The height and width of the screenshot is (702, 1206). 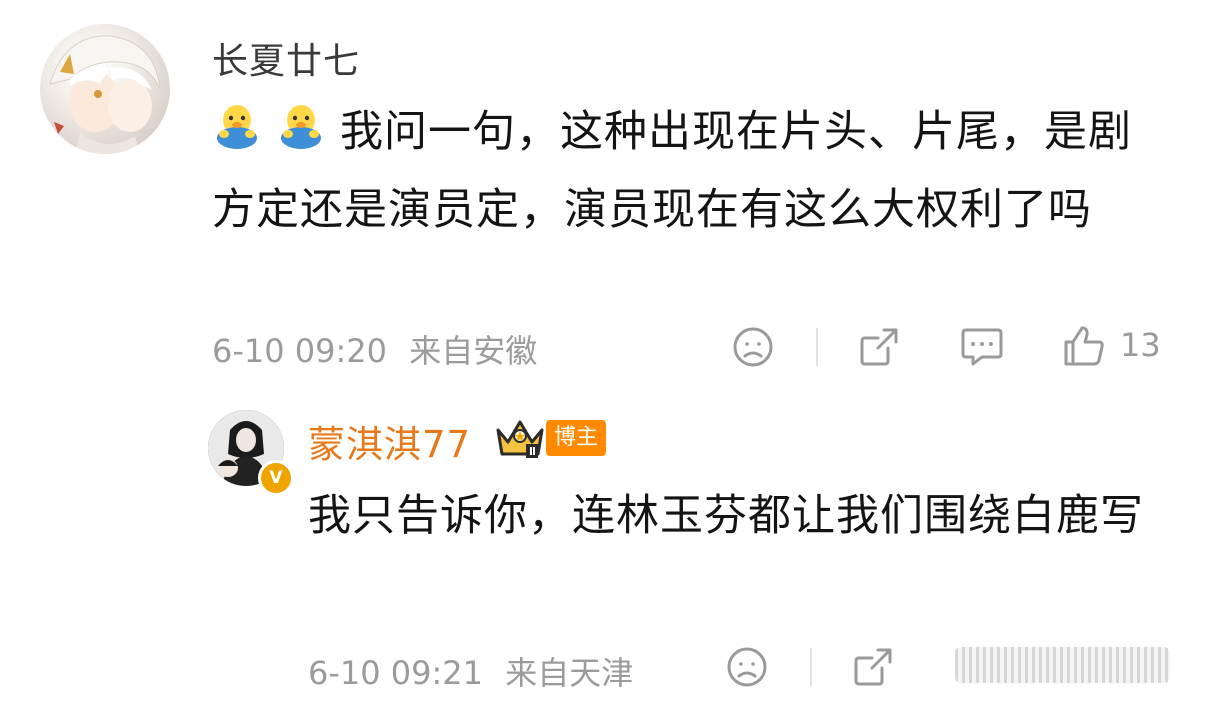 I want to click on comment-meta: 6-10 09:20 来自安徽, so click(x=374, y=349).